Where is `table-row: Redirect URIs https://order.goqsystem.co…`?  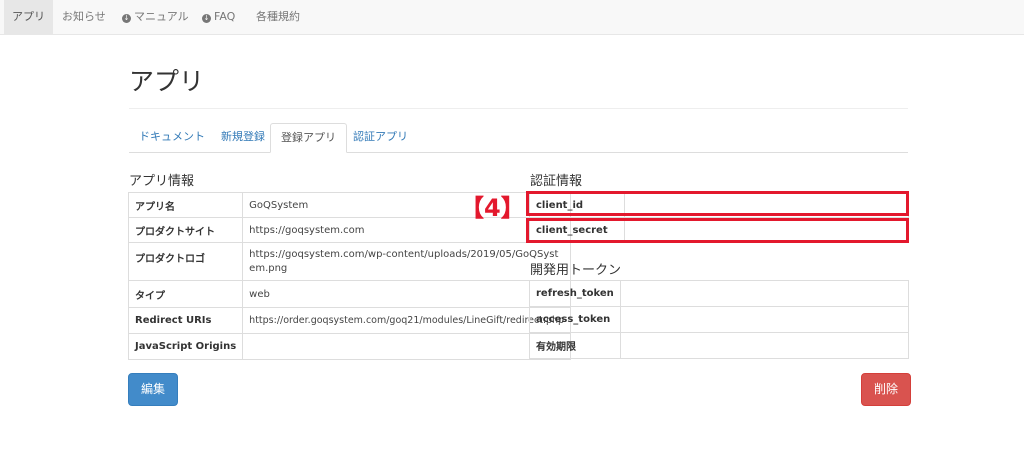
table-row: Redirect URIs https://order.goqsystem.co… is located at coordinates (349, 320).